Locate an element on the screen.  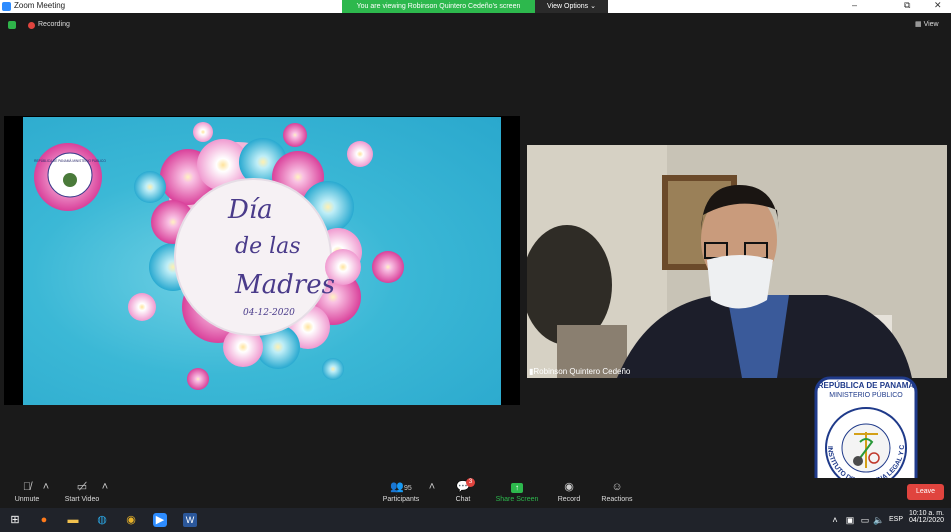
file-explorer-icon: ▬ is located at coordinates (73, 520).